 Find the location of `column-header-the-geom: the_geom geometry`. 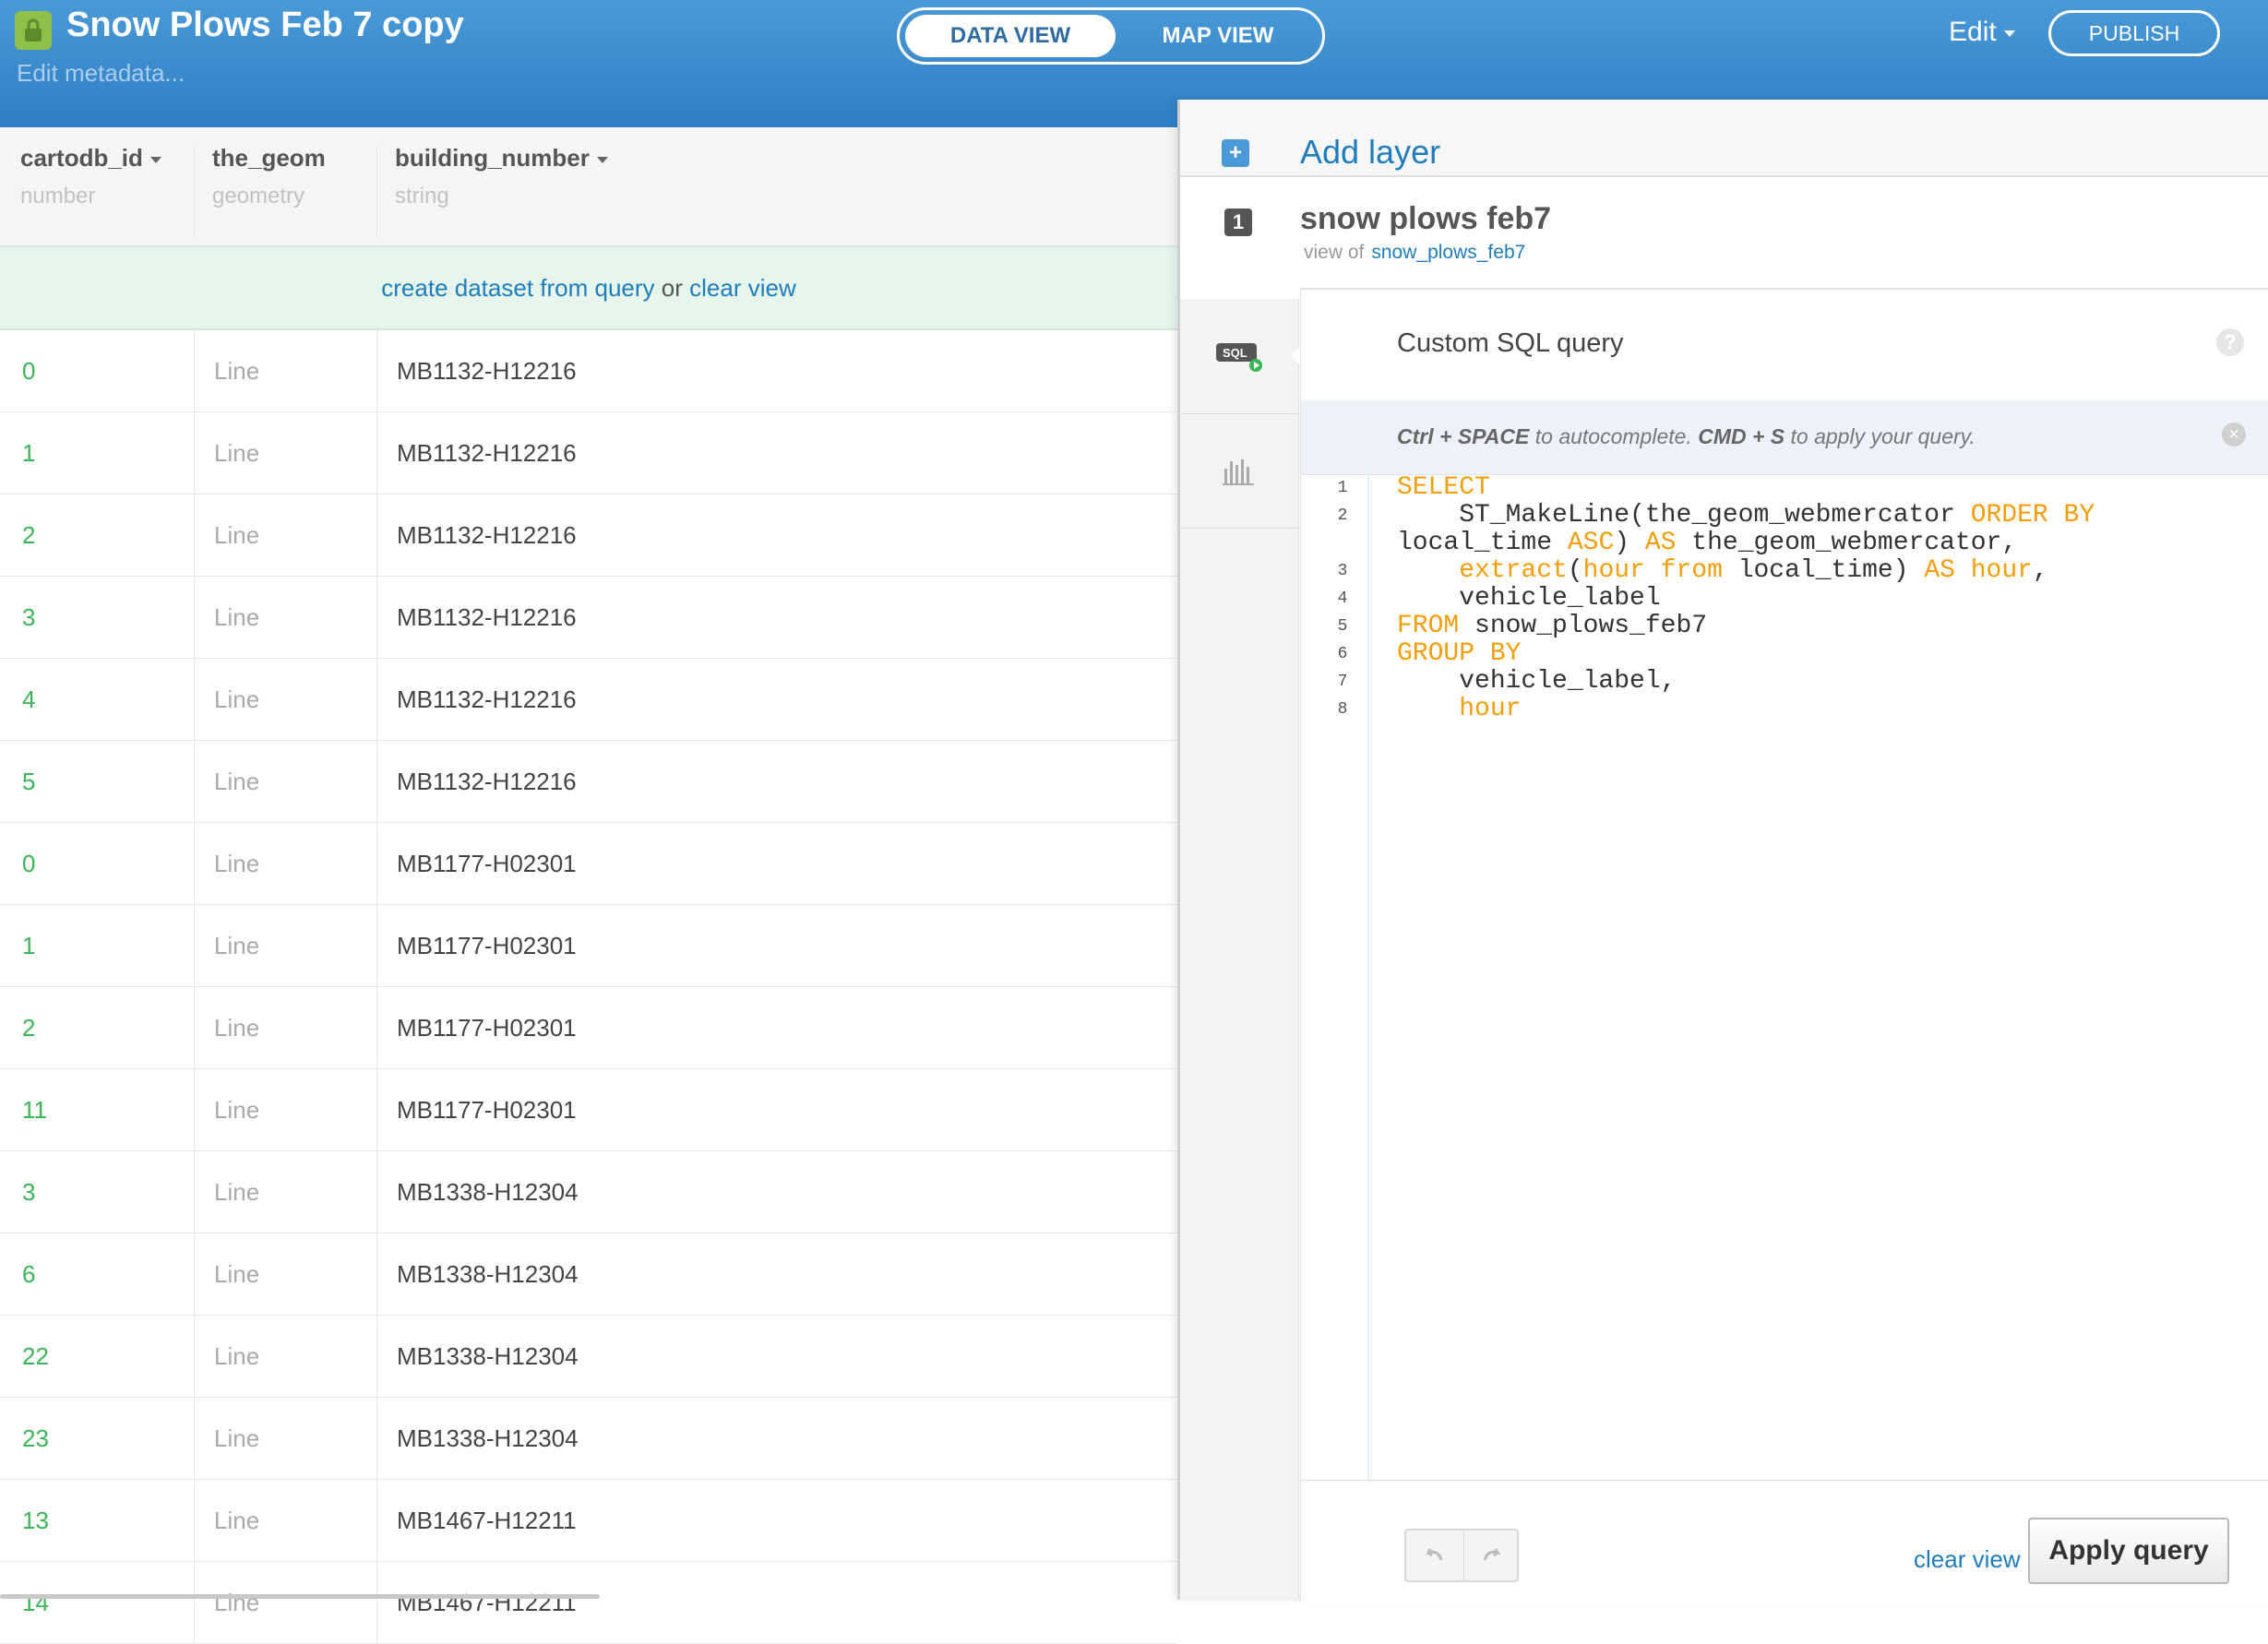

column-header-the-geom: the_geom geometry is located at coordinates (269, 190).